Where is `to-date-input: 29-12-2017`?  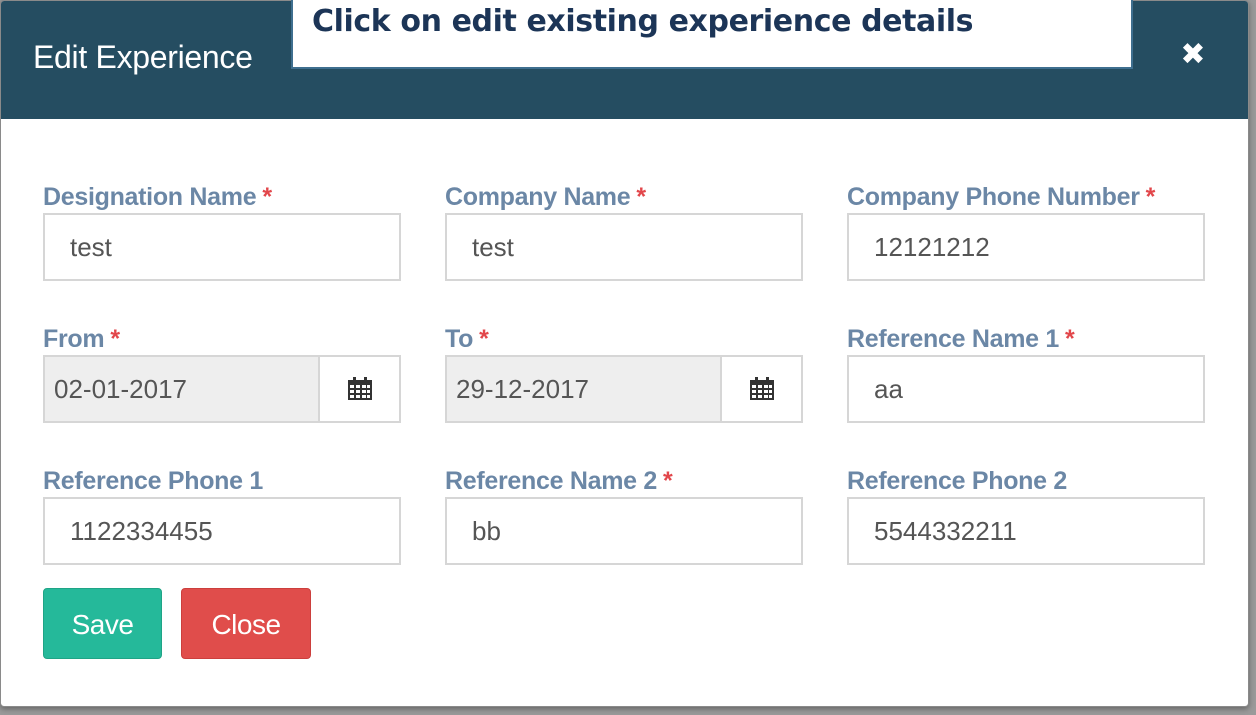 to-date-input: 29-12-2017 is located at coordinates (583, 389).